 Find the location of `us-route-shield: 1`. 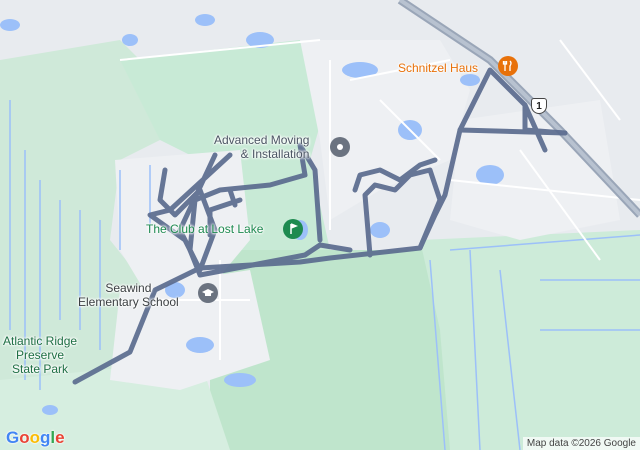

us-route-shield: 1 is located at coordinates (539, 106).